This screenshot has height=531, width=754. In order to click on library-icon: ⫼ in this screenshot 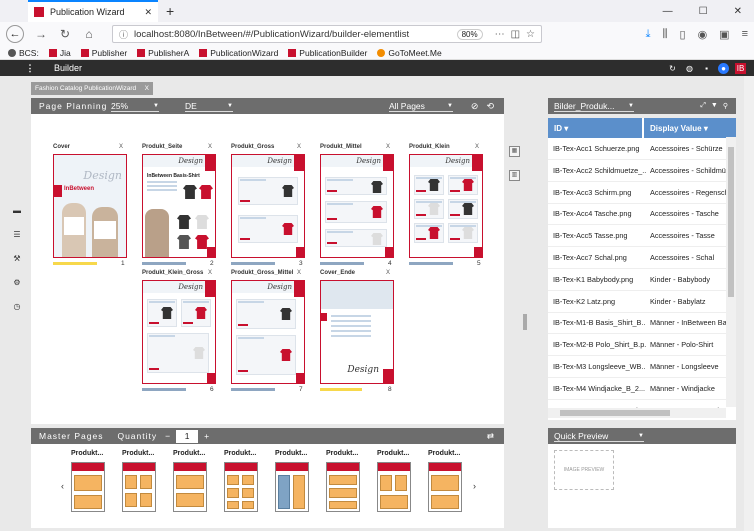, I will do `click(664, 34)`.